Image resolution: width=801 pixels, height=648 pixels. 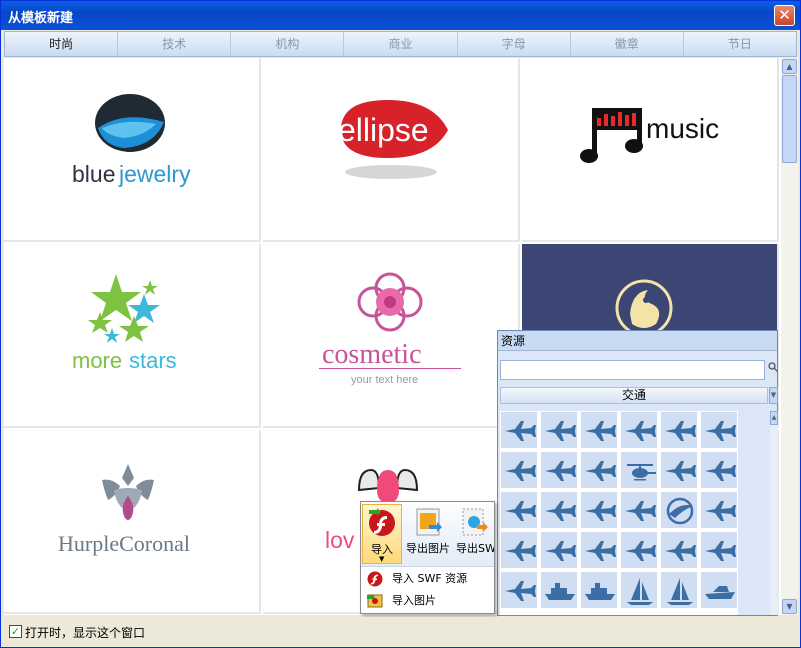 I want to click on import-button: 导入 ▼, so click(x=382, y=534).